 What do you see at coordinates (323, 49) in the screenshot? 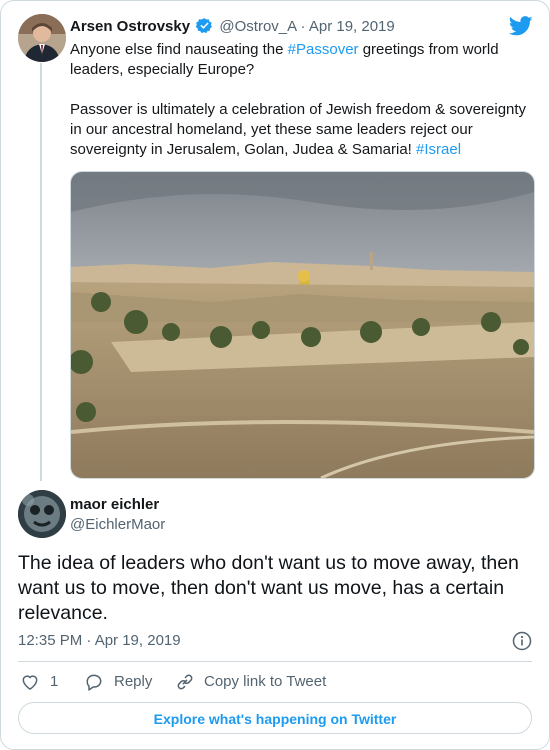
I see `hashtag-passover-link: #Passover` at bounding box center [323, 49].